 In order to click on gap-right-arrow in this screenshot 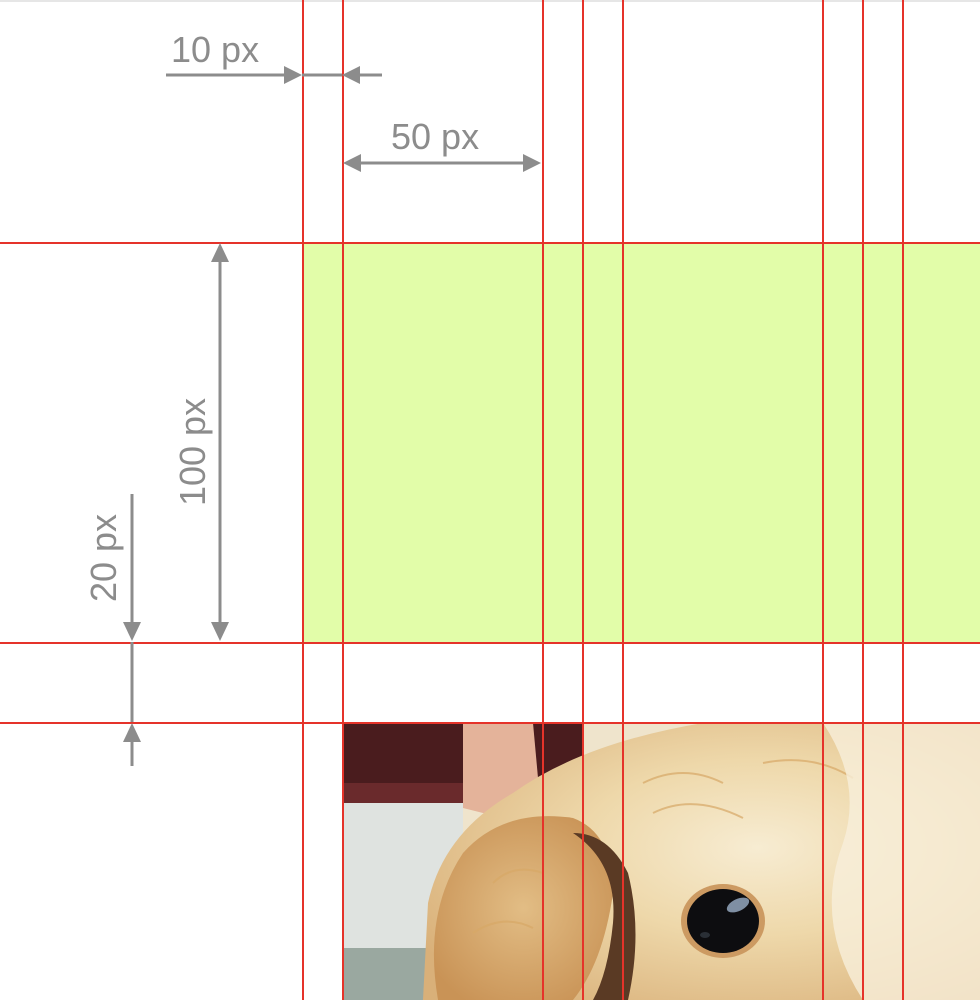, I will do `click(362, 75)`.